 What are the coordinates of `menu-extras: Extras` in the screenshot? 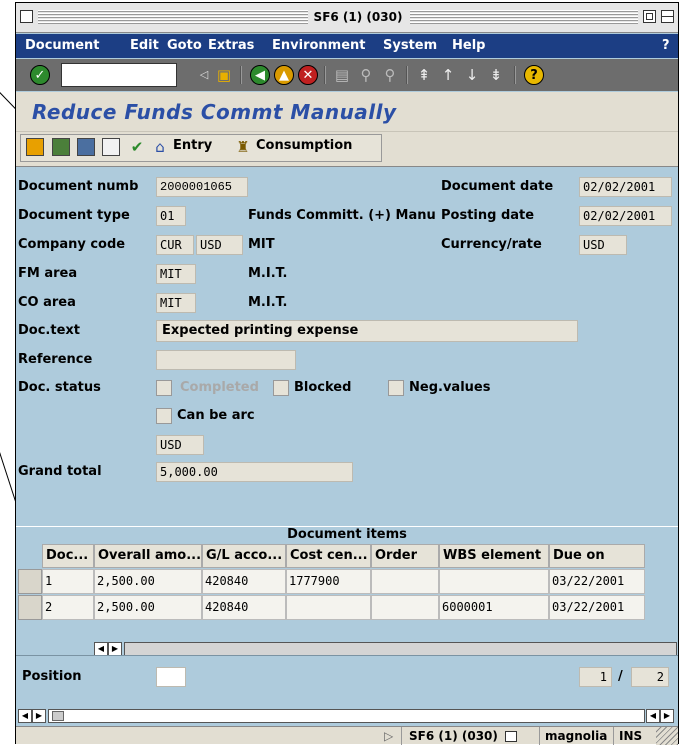 It's located at (231, 46).